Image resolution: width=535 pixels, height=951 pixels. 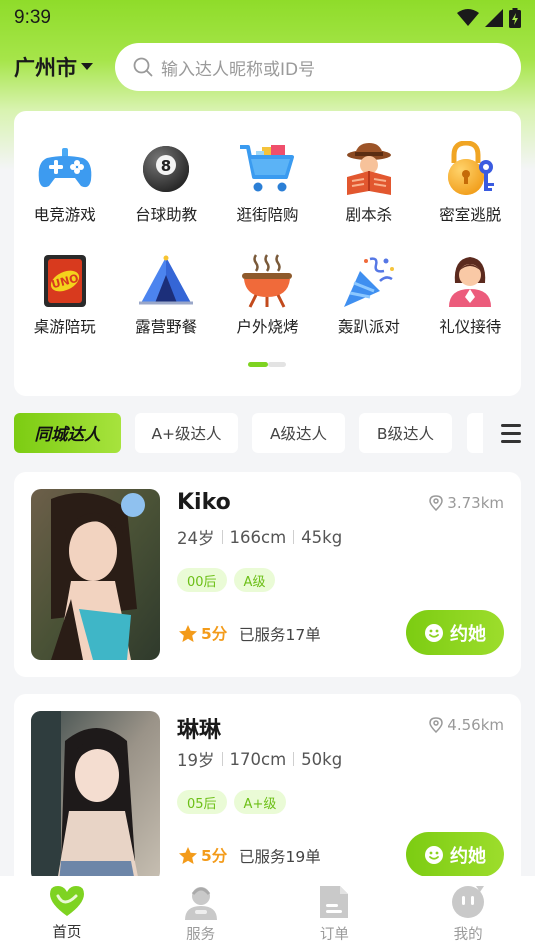 I want to click on category-script-murder: 剧本杀, so click(x=368, y=182).